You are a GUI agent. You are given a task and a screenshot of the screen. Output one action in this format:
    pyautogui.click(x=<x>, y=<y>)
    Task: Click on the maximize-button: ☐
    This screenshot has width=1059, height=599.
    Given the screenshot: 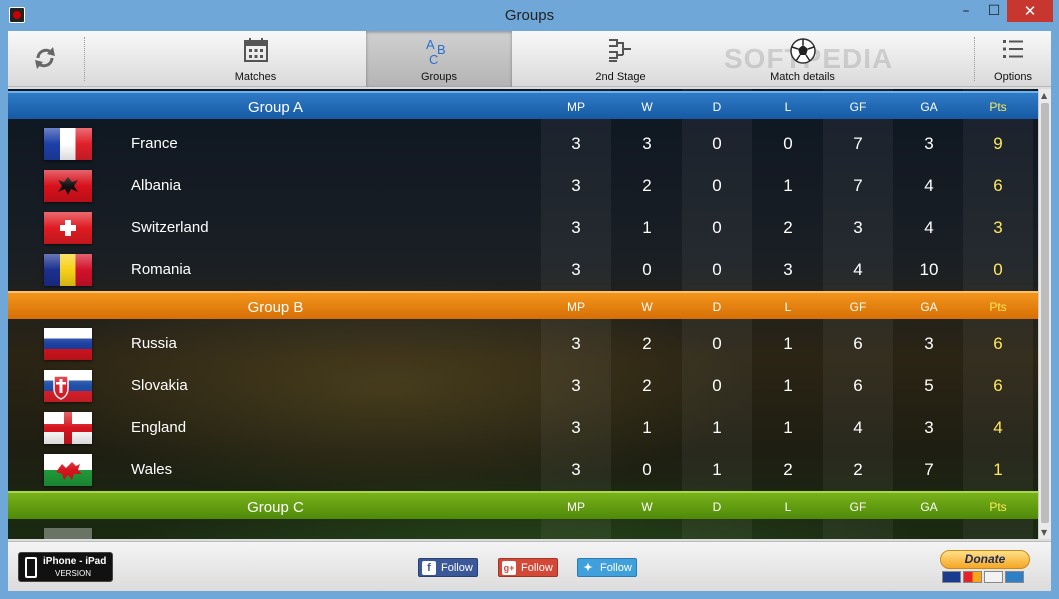 What is the action you would take?
    pyautogui.click(x=994, y=11)
    